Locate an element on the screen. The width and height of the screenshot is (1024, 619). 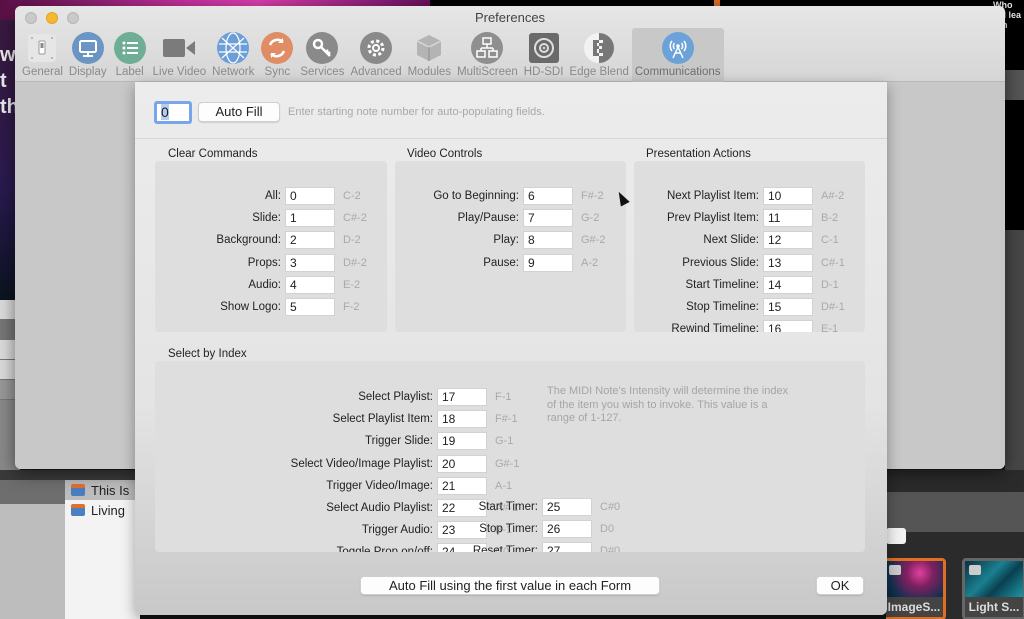
midi-field-row: Go to Beginning: 6 F#-2 is located at coordinates (499, 196).